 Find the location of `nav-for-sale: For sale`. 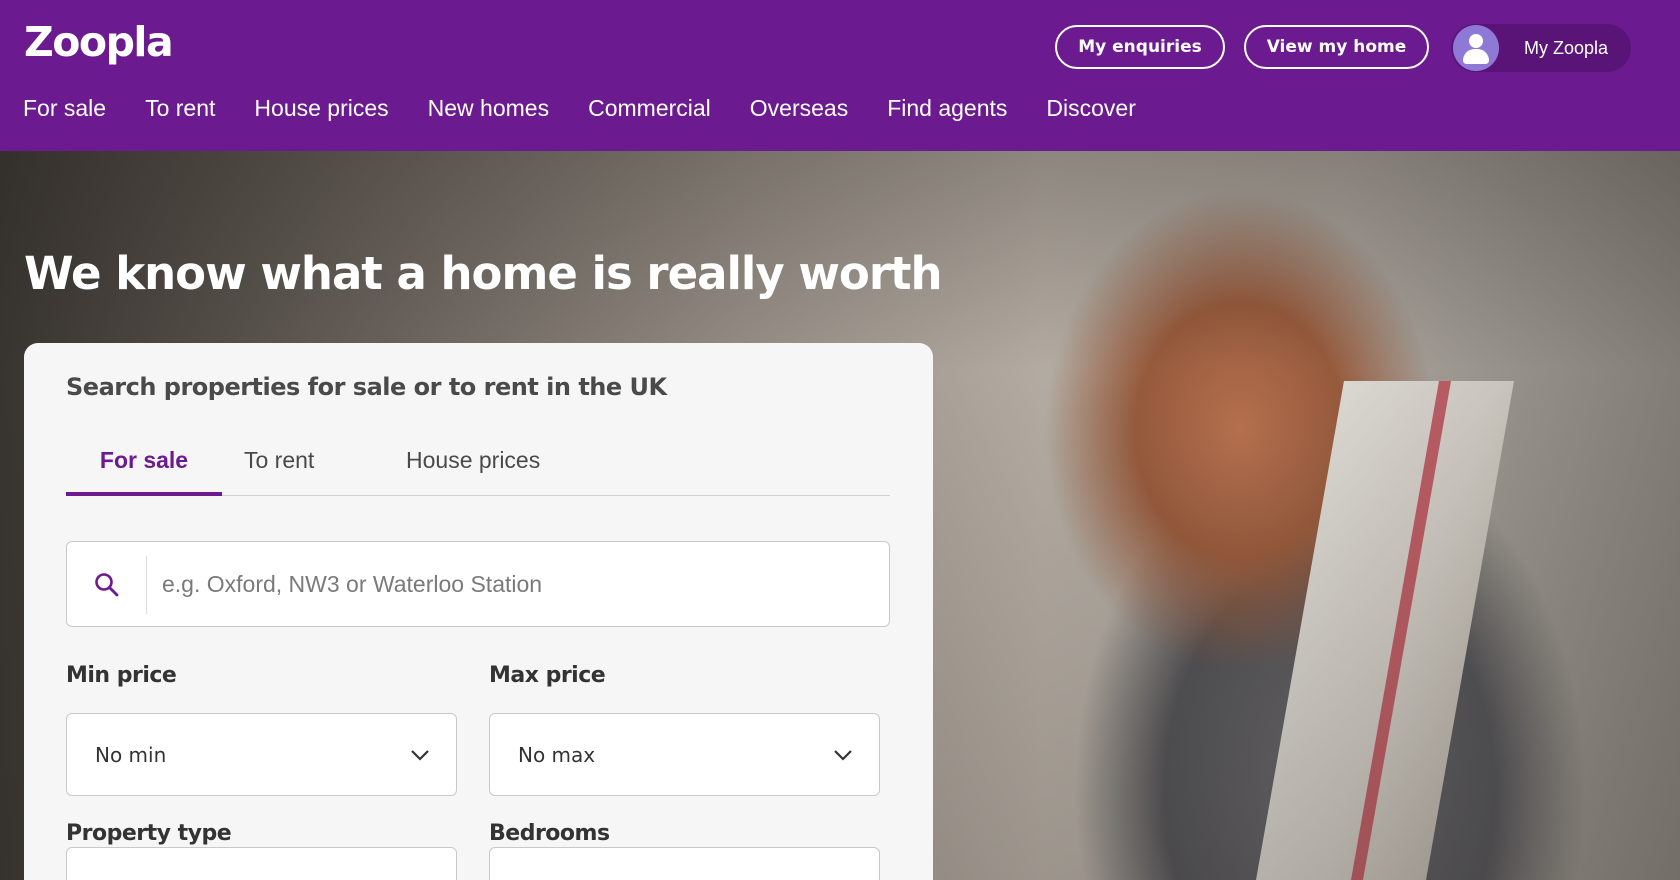

nav-for-sale: For sale is located at coordinates (64, 113).